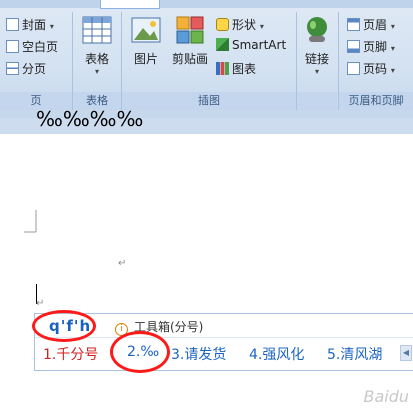 The image size is (413, 408). Describe the element at coordinates (371, 68) in the screenshot. I see `page-number-button: 页码 ▾` at that location.